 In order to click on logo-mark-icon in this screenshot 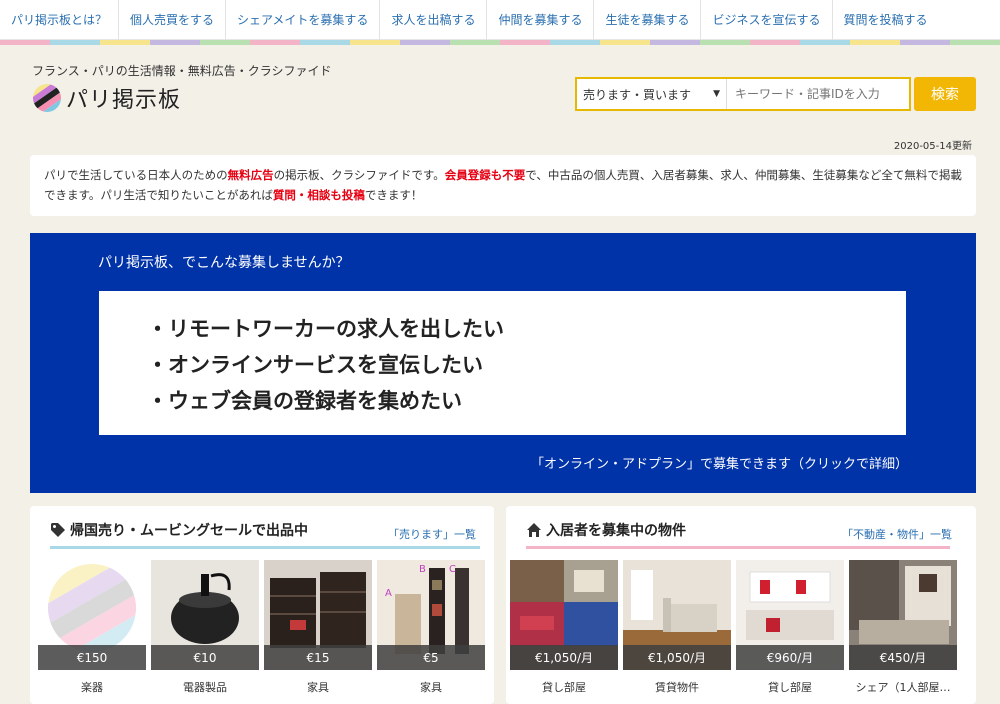, I will do `click(47, 98)`.